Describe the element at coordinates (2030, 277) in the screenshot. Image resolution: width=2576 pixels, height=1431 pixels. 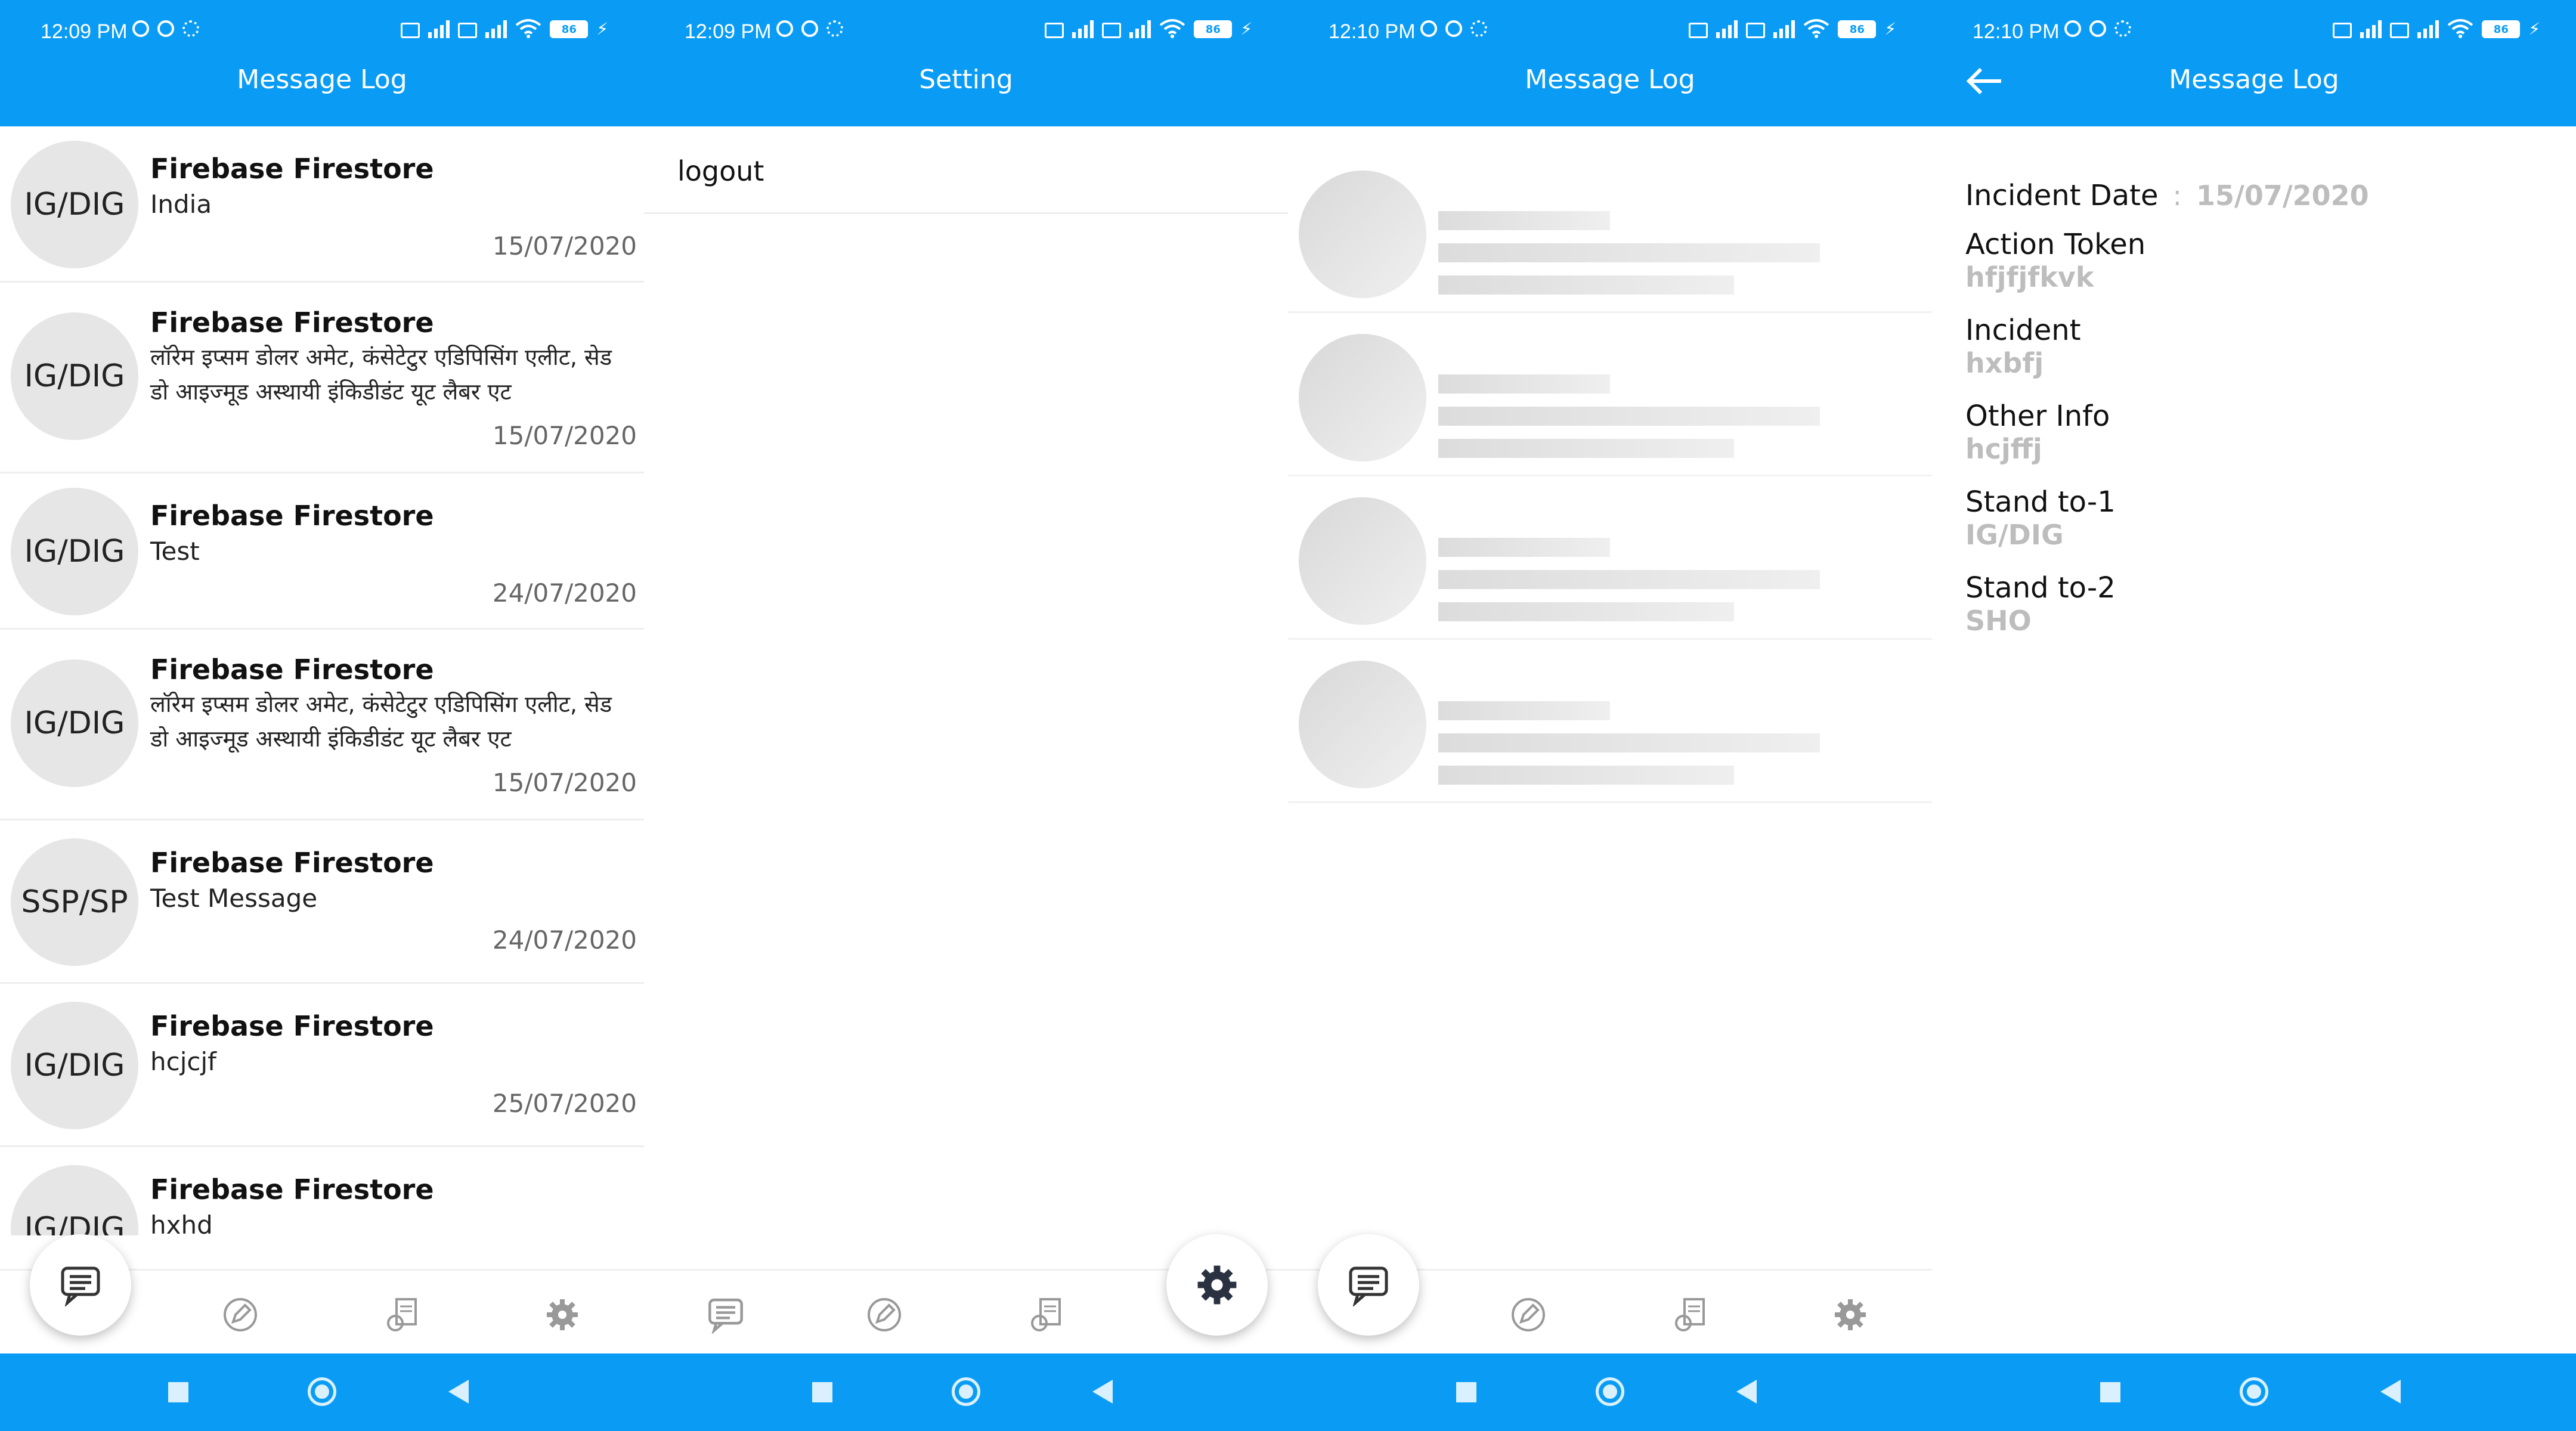
I see `action-token-value: hfjfjfkvk` at that location.